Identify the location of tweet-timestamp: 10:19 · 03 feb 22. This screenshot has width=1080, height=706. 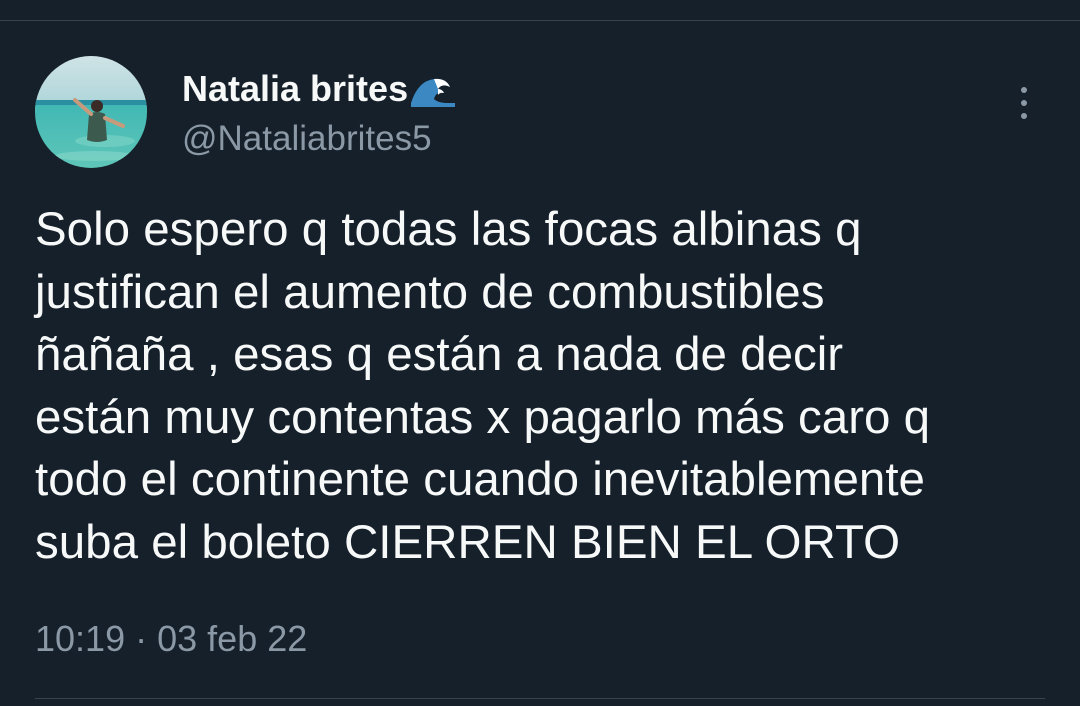
(171, 639).